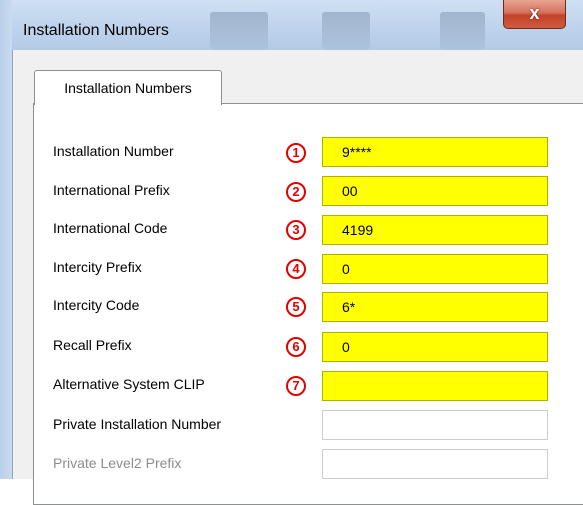 The width and height of the screenshot is (583, 505). Describe the element at coordinates (110, 228) in the screenshot. I see `international-code-label: International Code` at that location.